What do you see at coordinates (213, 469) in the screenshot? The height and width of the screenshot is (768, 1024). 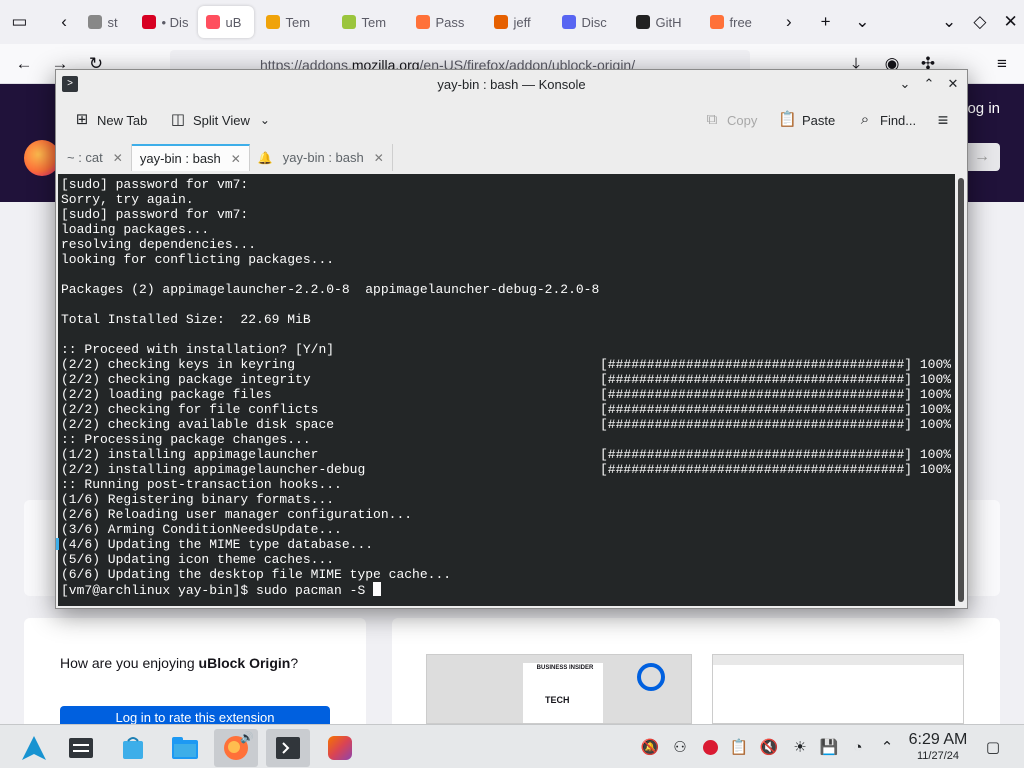 I see `terminal-line-text: (2/2) installing appimagelauncher-debug` at bounding box center [213, 469].